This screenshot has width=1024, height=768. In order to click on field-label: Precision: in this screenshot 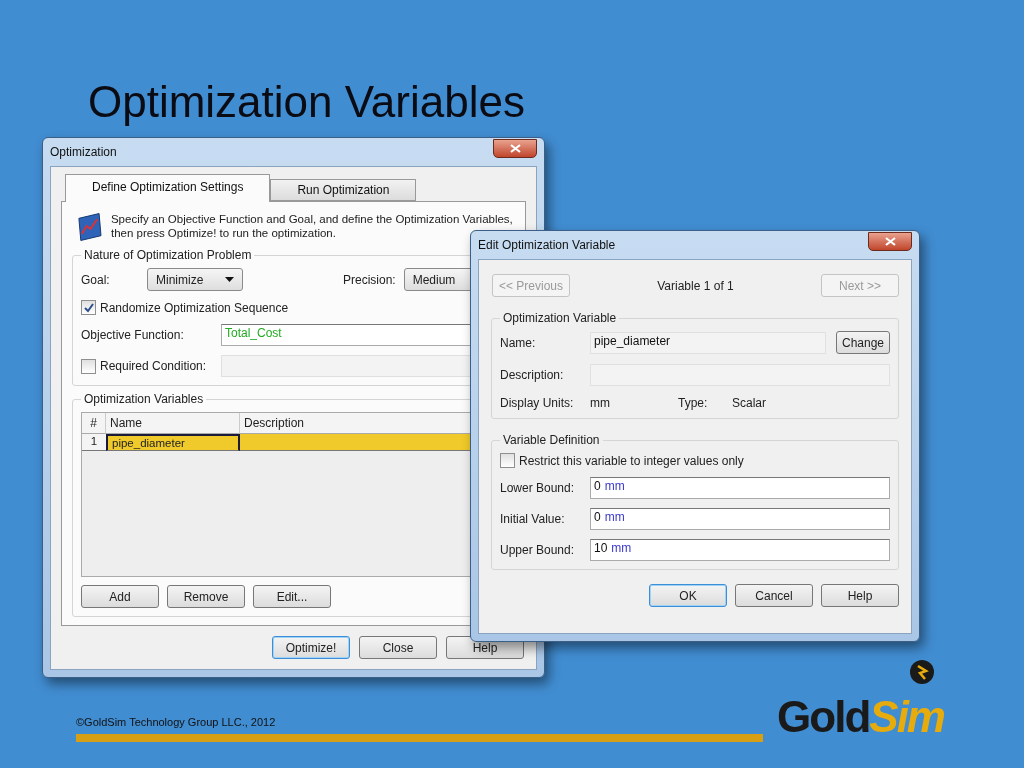, I will do `click(369, 279)`.